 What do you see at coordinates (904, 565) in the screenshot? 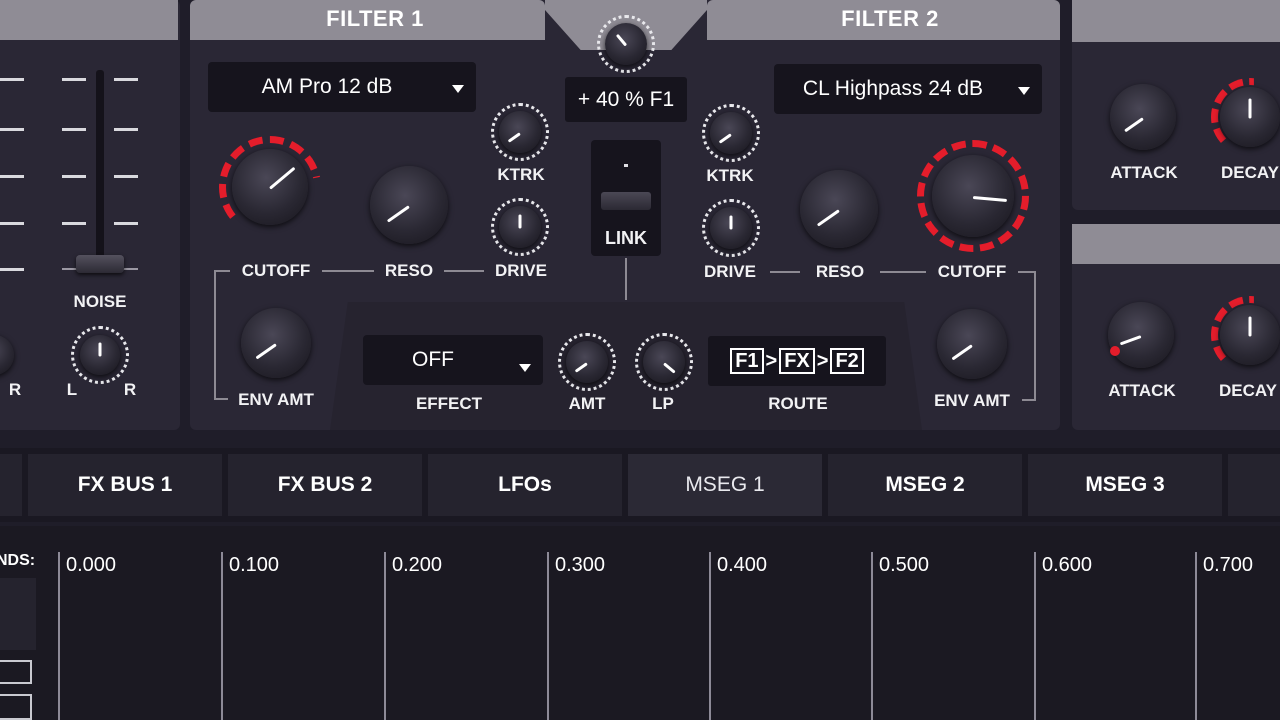
I see `mseg-grid-label: 0.500` at bounding box center [904, 565].